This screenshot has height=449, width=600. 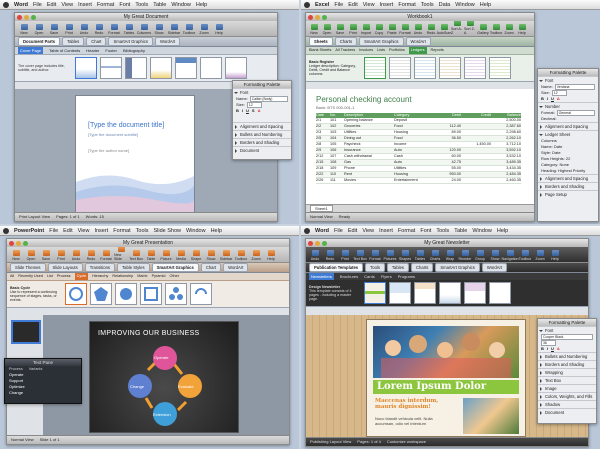 What do you see at coordinates (446, 168) in the screenshot?
I see `table-cell: 55.00` at bounding box center [446, 168].